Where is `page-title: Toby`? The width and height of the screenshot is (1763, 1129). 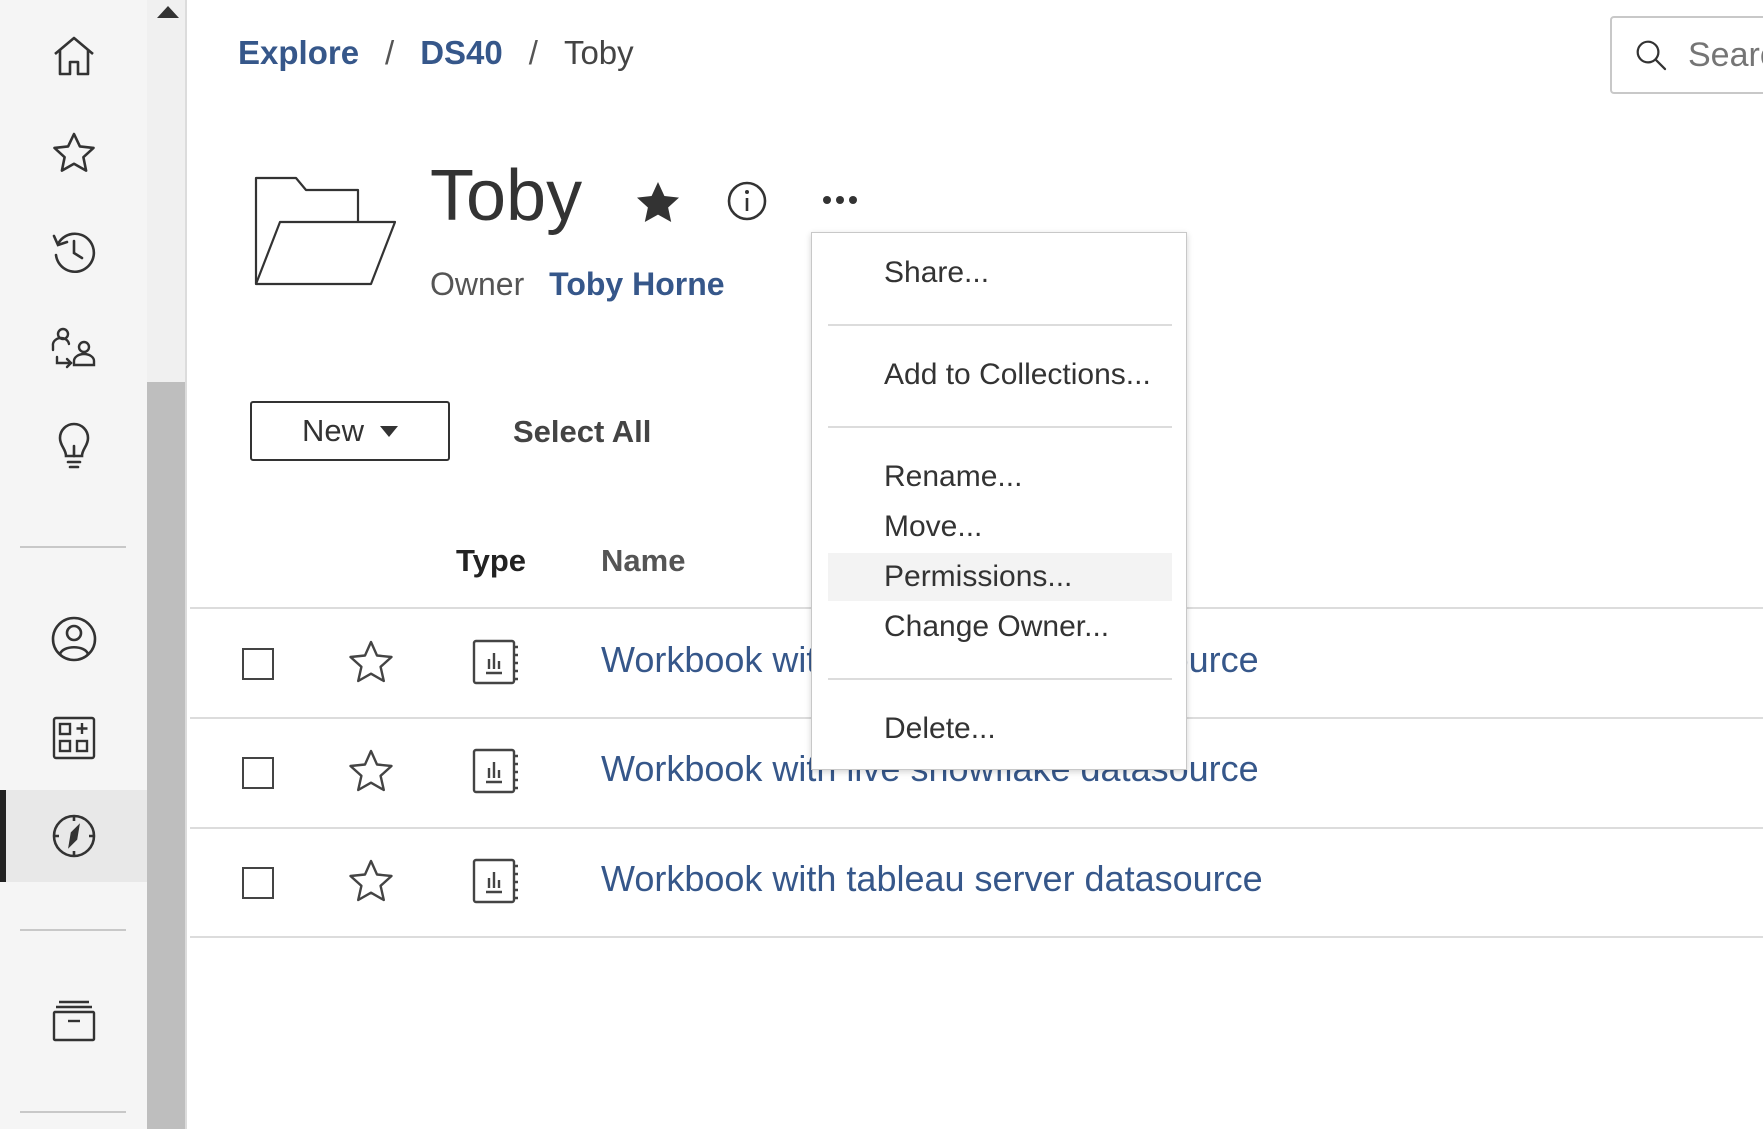
page-title: Toby is located at coordinates (506, 196).